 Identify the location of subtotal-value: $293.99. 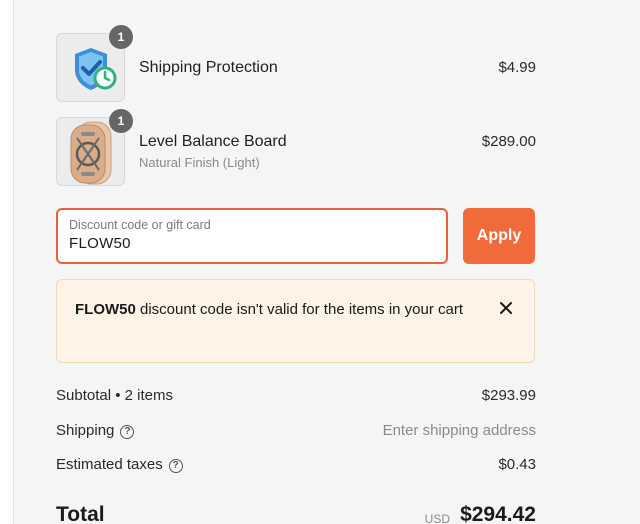
(508, 395).